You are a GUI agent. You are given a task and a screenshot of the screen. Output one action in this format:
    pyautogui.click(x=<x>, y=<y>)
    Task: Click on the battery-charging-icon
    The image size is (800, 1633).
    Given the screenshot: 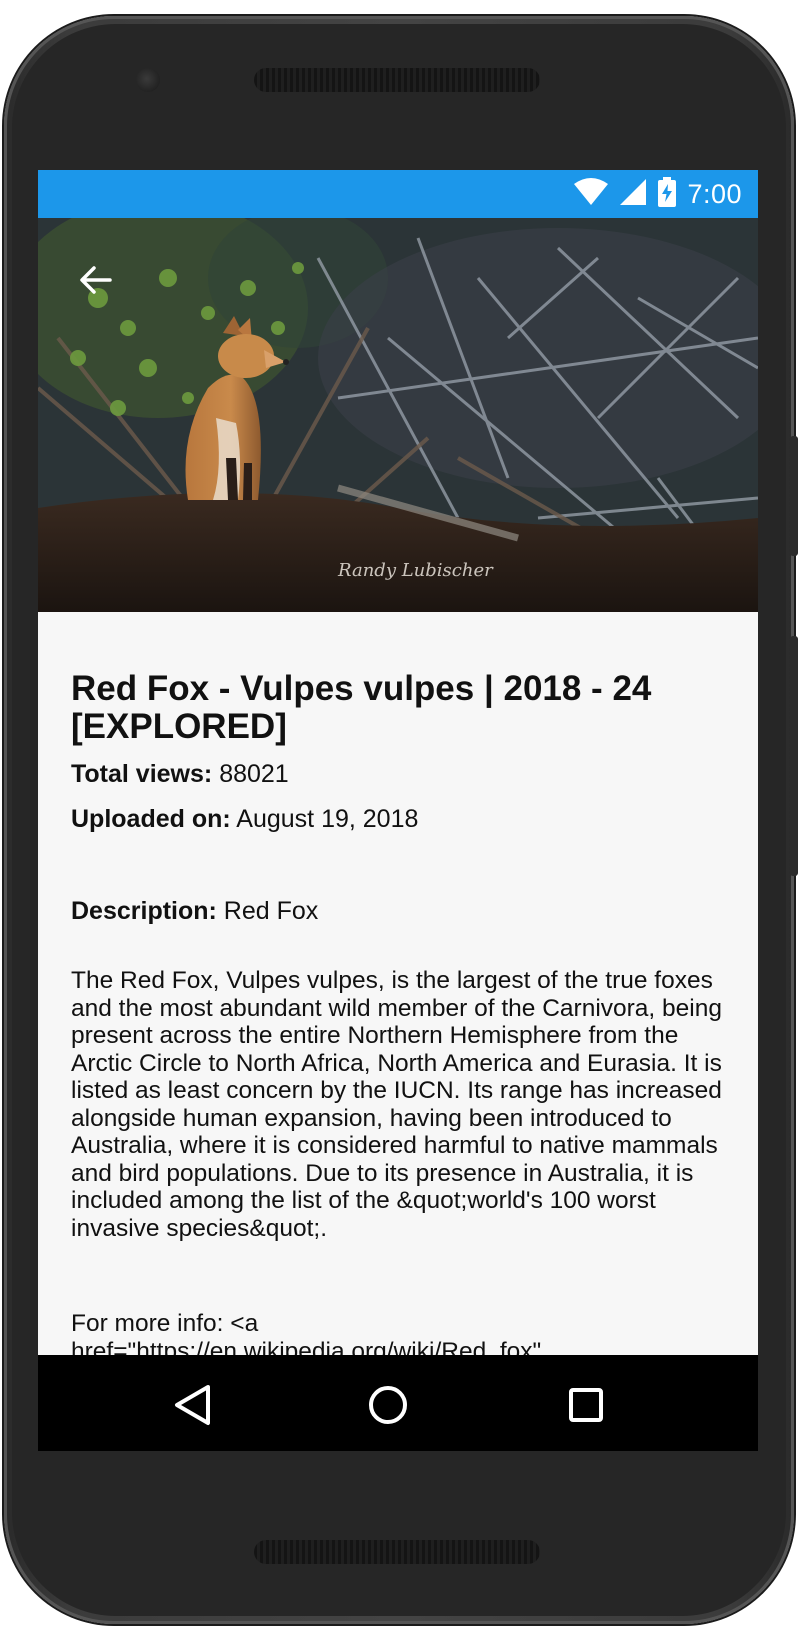 What is the action you would take?
    pyautogui.click(x=667, y=194)
    